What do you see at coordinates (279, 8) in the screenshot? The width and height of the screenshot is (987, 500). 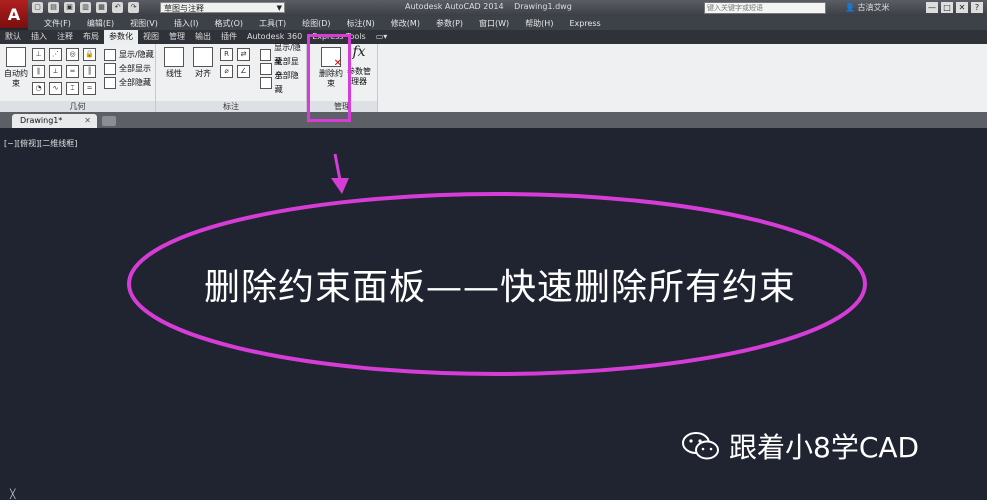 I see `chevron-down-icon: ▼` at bounding box center [279, 8].